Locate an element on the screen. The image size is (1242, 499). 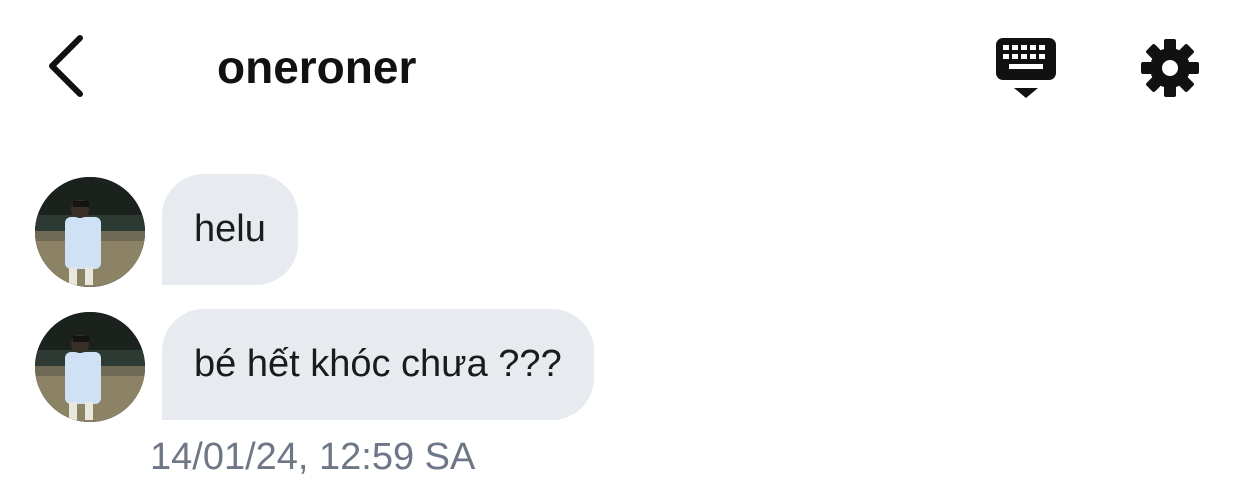
keyboard-toggle-button is located at coordinates (1026, 69).